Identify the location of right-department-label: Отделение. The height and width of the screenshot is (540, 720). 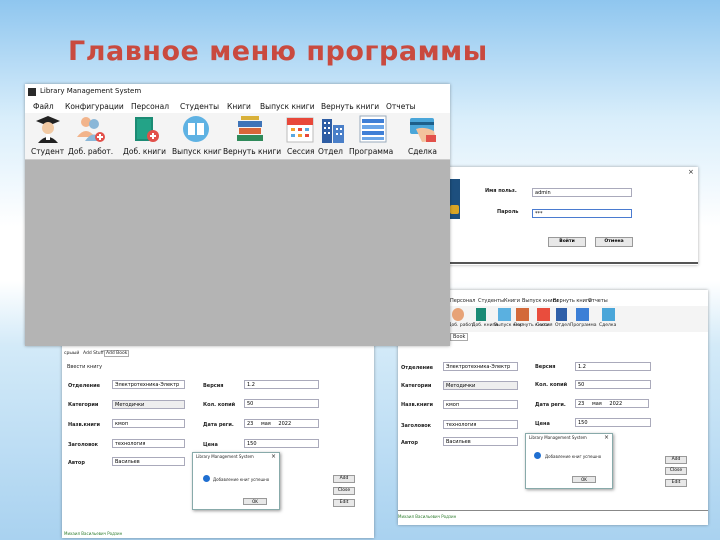
(417, 368).